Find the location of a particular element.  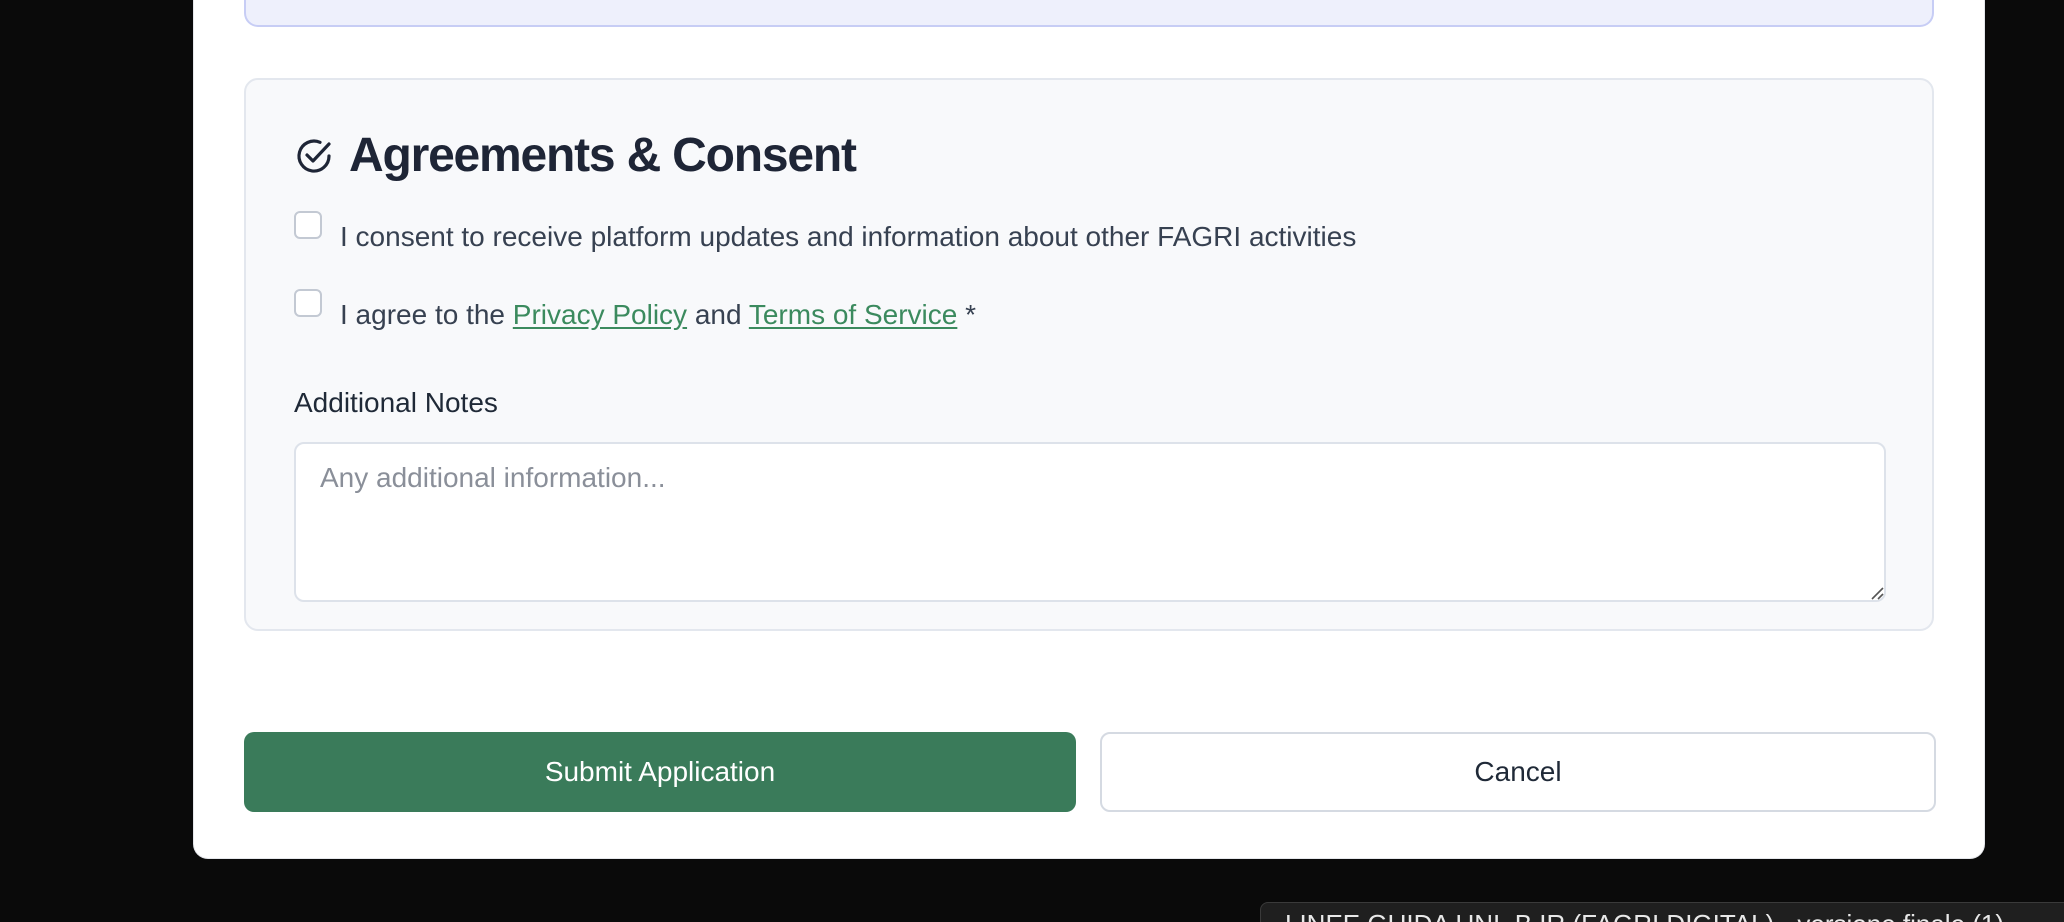

check-circle-icon is located at coordinates (314, 156).